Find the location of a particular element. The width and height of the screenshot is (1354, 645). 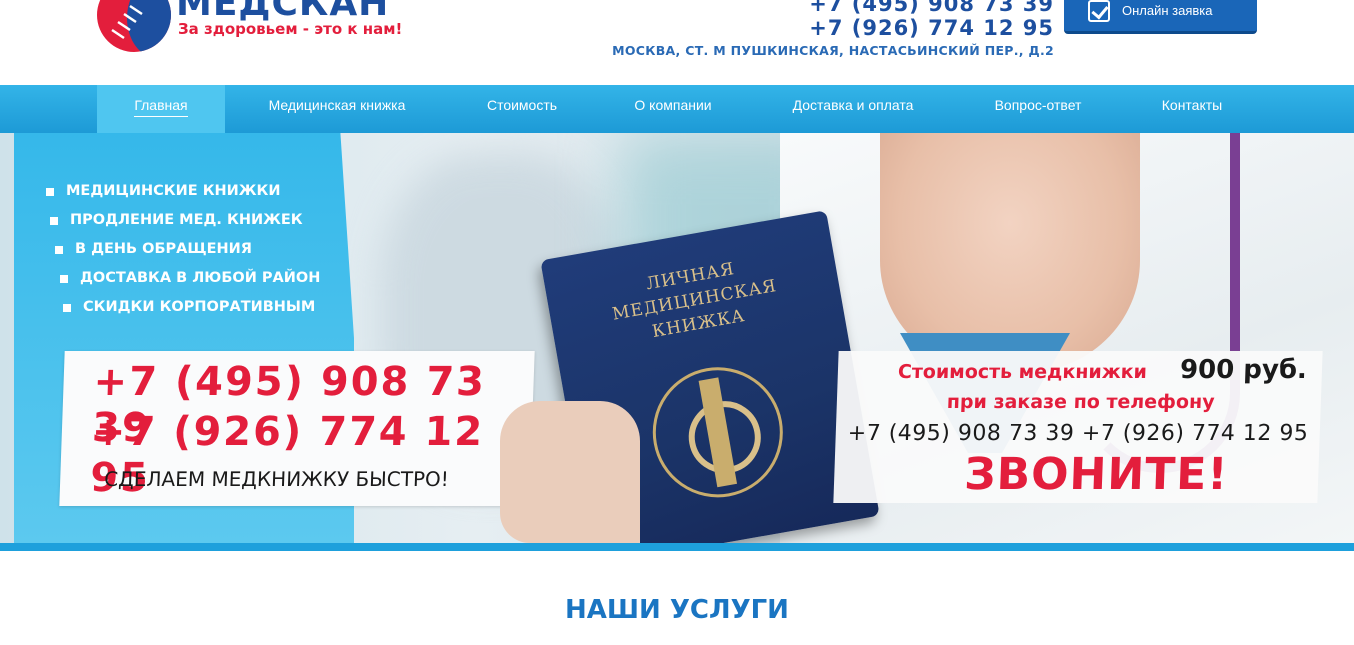

feature-item: ДОСТАВКА В ЛЮБОЙ РАЙОН is located at coordinates (190, 278).